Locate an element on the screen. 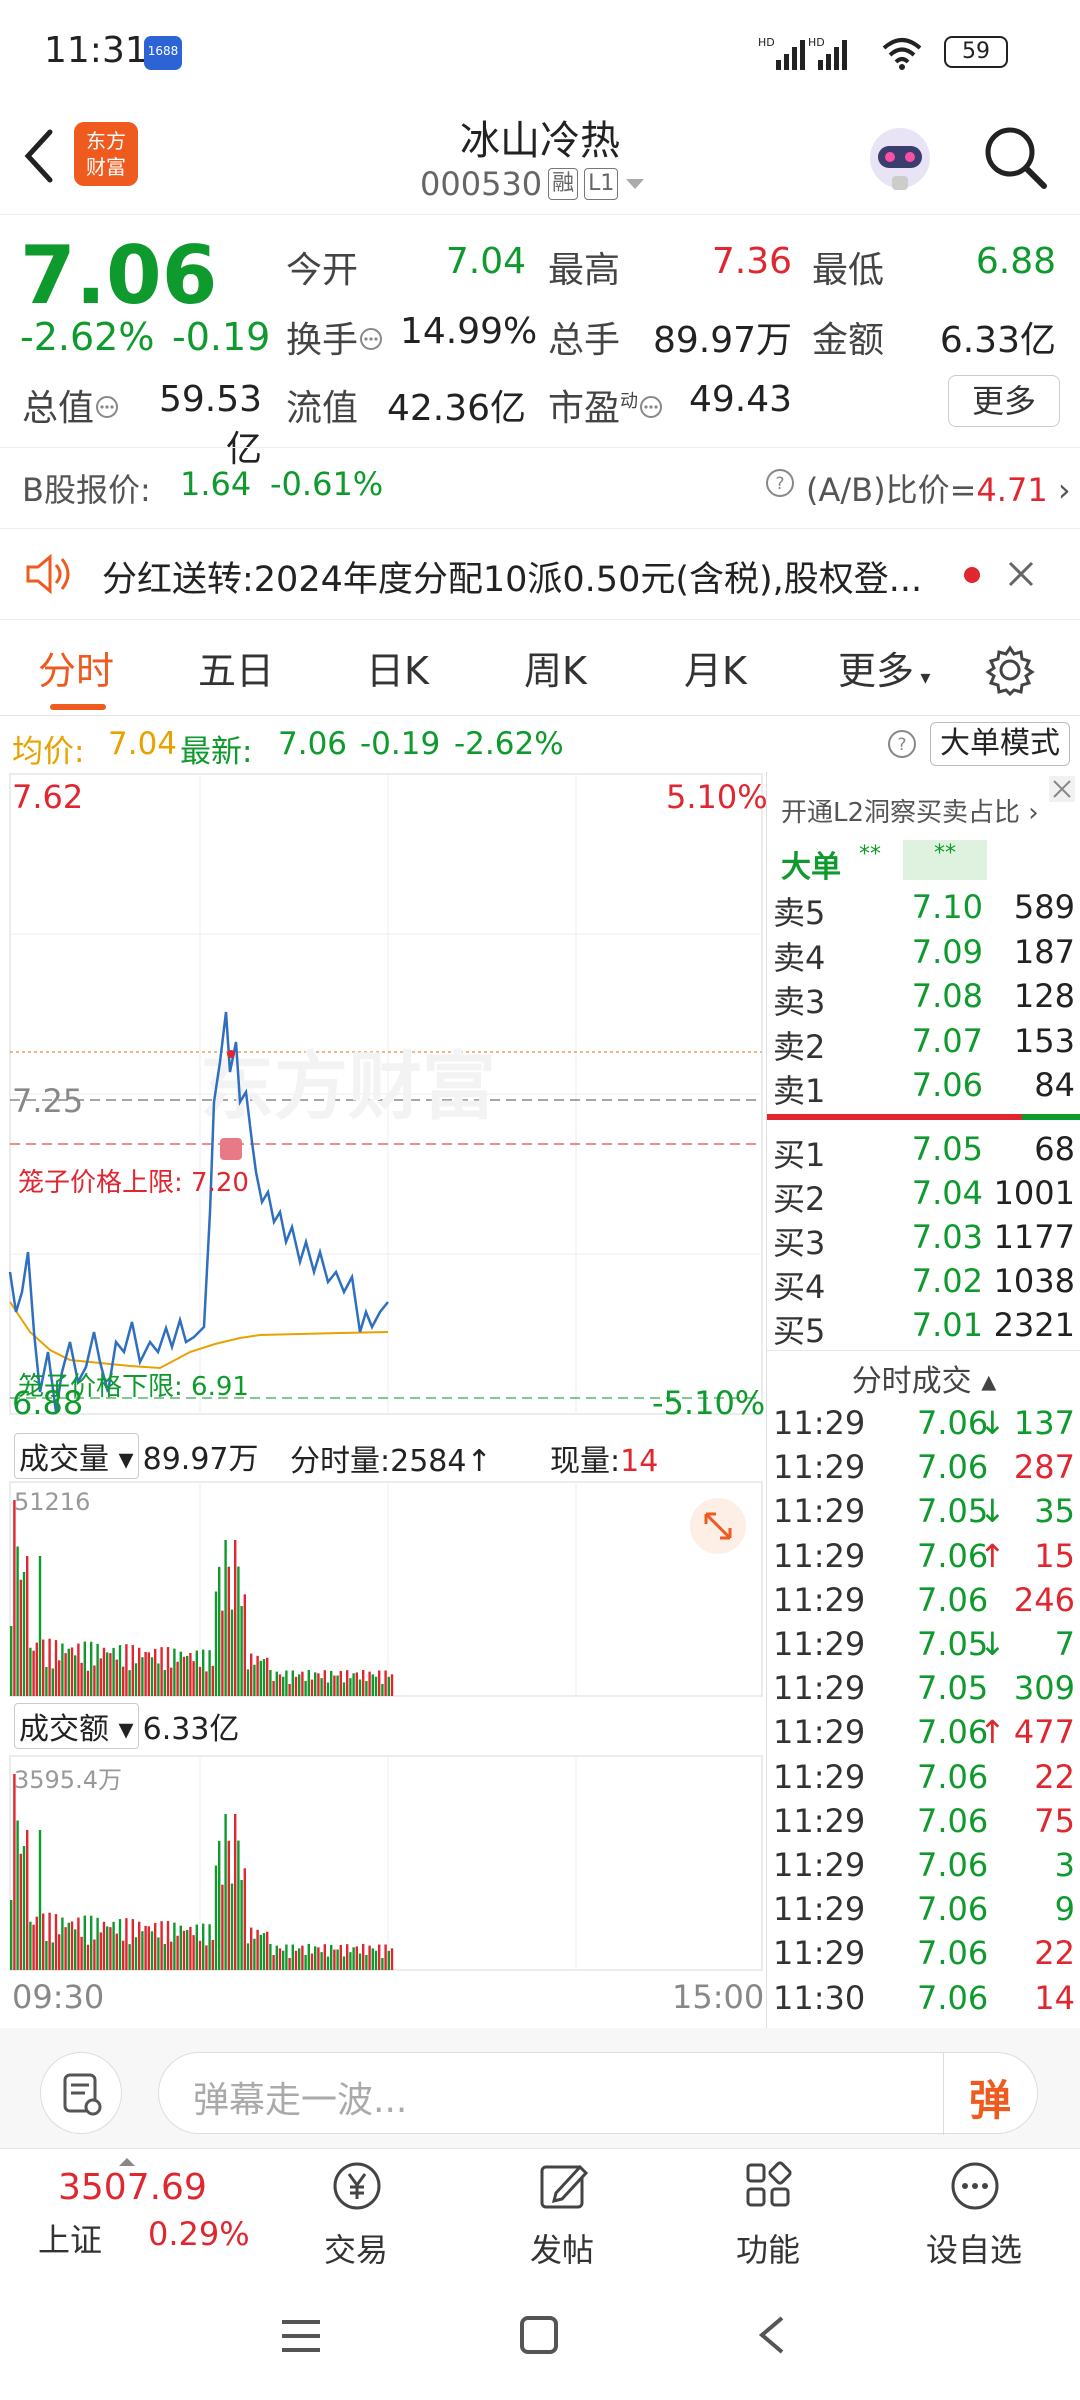 The height and width of the screenshot is (2400, 1080). amount-header: 成交额 ▾ 6.33亿 is located at coordinates (126, 1726).